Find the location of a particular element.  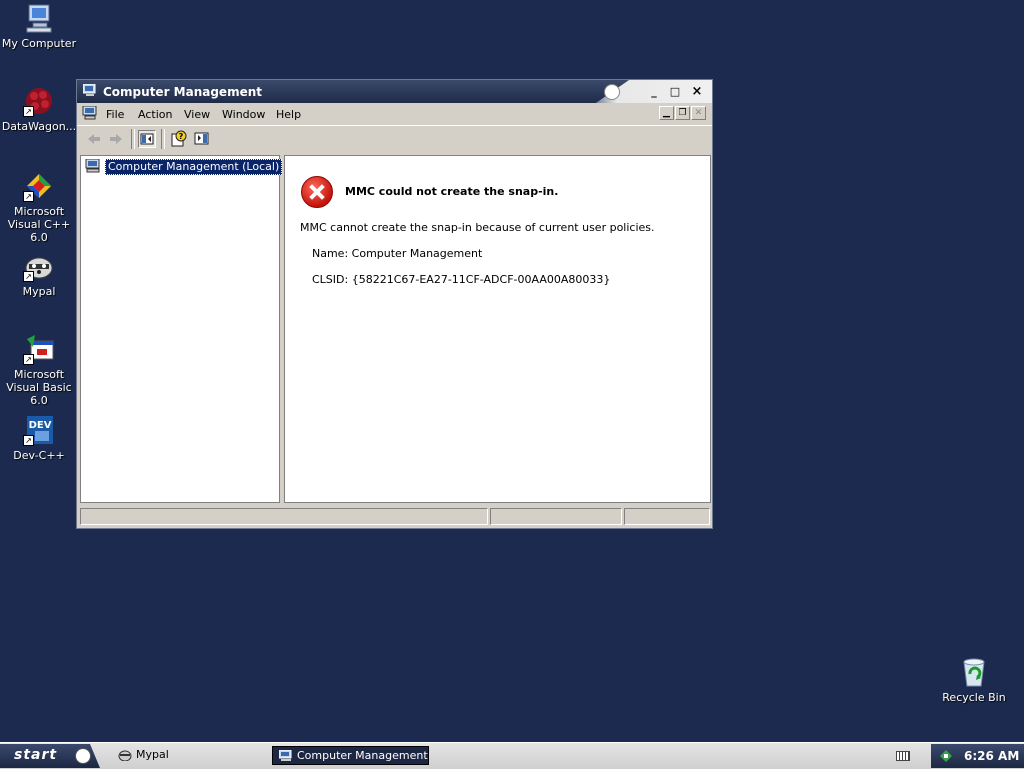

tree-item-label: Computer Management (Local) is located at coordinates (194, 167).